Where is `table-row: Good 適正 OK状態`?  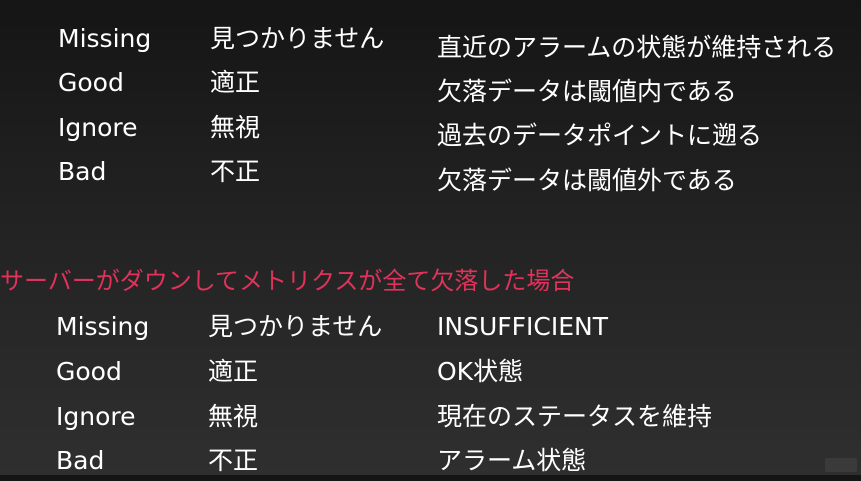
table-row: Good 適正 OK状態 is located at coordinates (430, 372).